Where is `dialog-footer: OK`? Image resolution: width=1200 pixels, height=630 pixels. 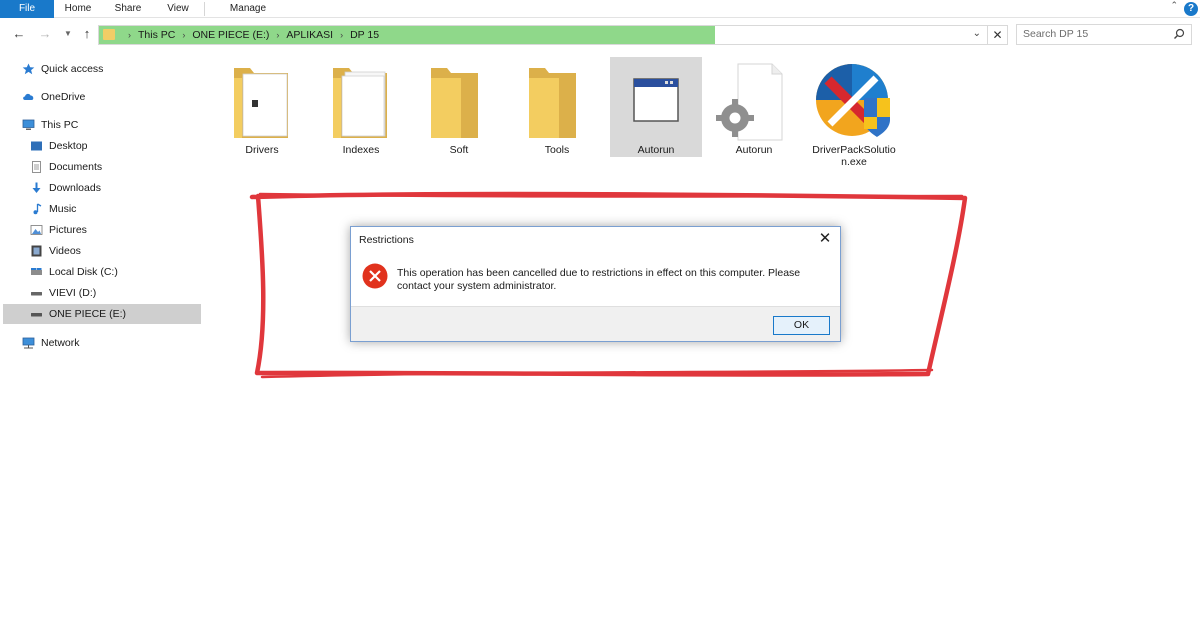 dialog-footer: OK is located at coordinates (595, 323).